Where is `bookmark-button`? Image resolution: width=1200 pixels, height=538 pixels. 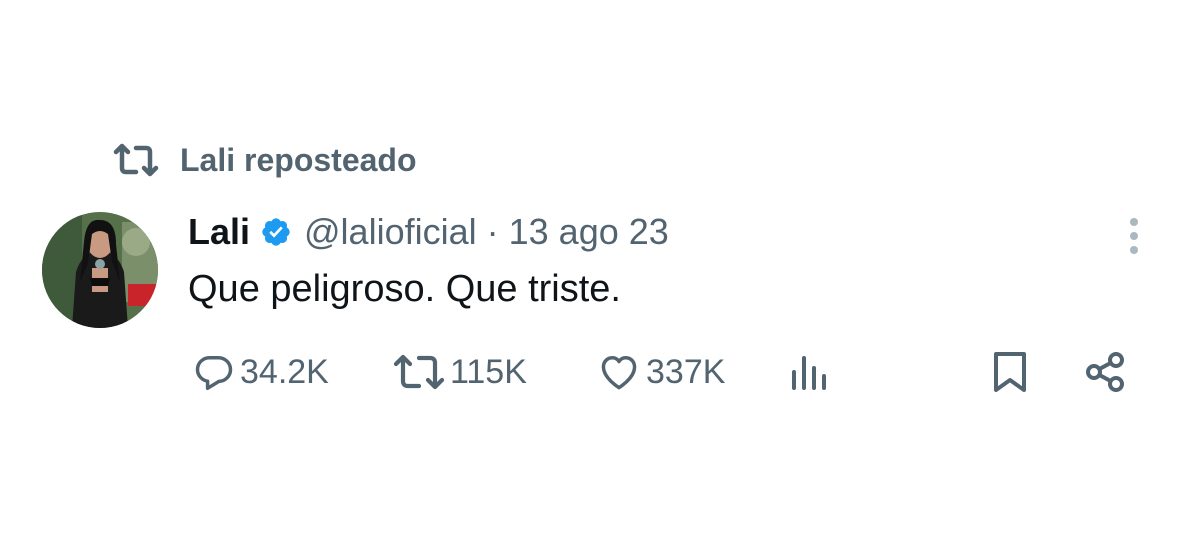 bookmark-button is located at coordinates (1010, 372).